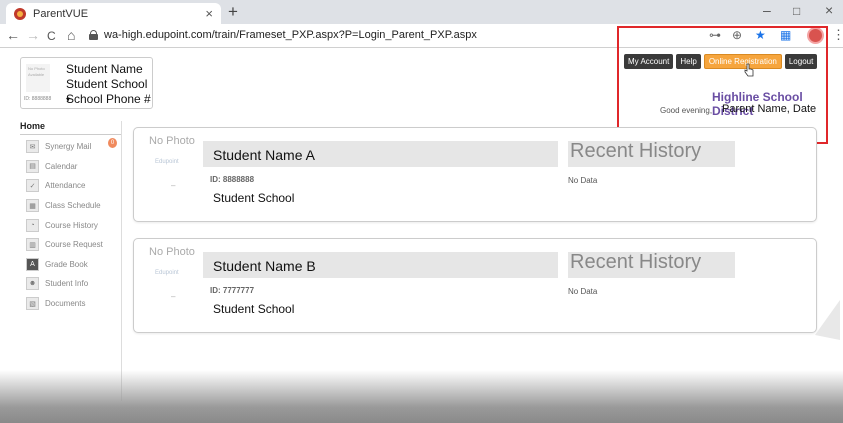  Describe the element at coordinates (421, 12) in the screenshot. I see `browser-tab-bar: ParentVUE × + – □ ×` at that location.